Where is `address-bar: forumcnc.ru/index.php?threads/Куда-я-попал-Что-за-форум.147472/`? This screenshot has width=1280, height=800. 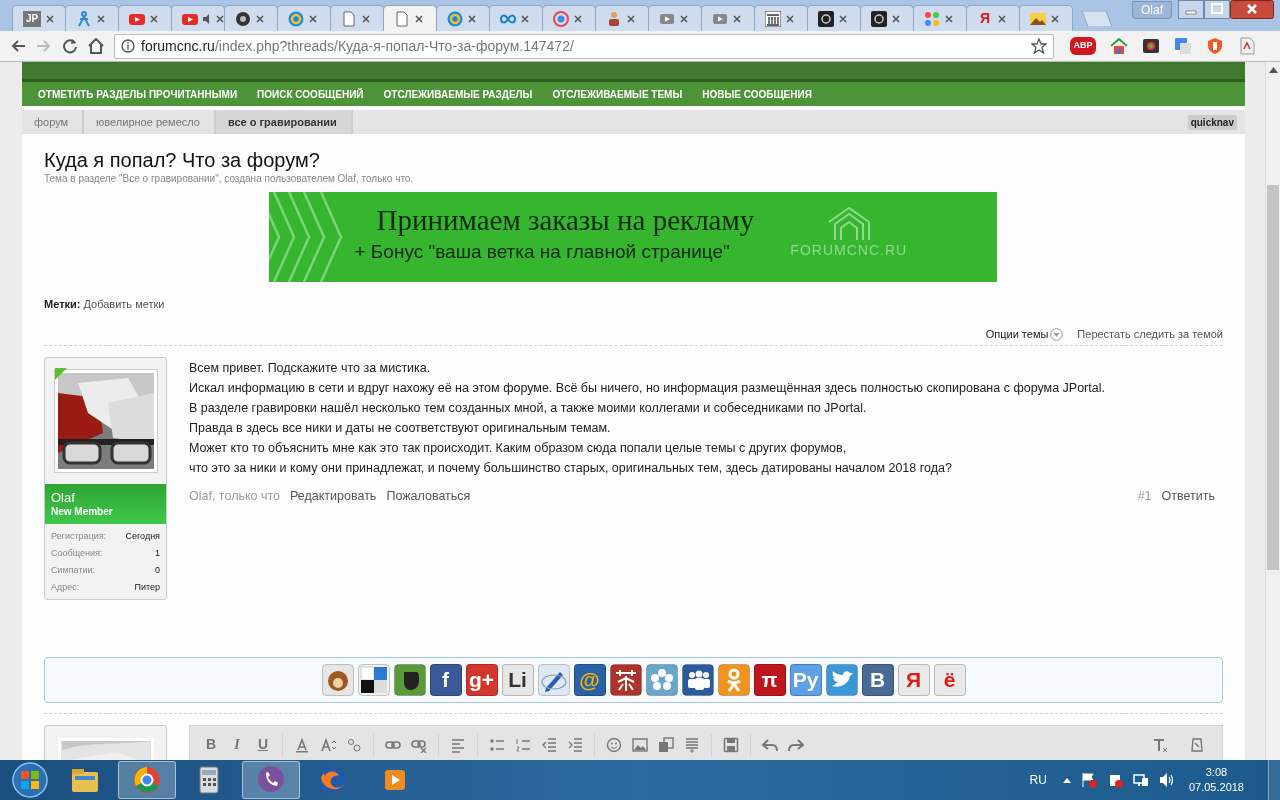 address-bar: forumcnc.ru/index.php?threads/Куда-я-попал-Что-за-форум.147472/ is located at coordinates (584, 46).